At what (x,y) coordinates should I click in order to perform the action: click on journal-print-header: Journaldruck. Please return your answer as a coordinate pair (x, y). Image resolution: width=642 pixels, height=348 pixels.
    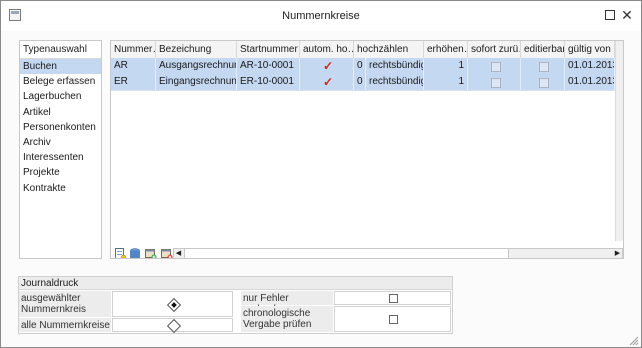
    Looking at the image, I should click on (235, 283).